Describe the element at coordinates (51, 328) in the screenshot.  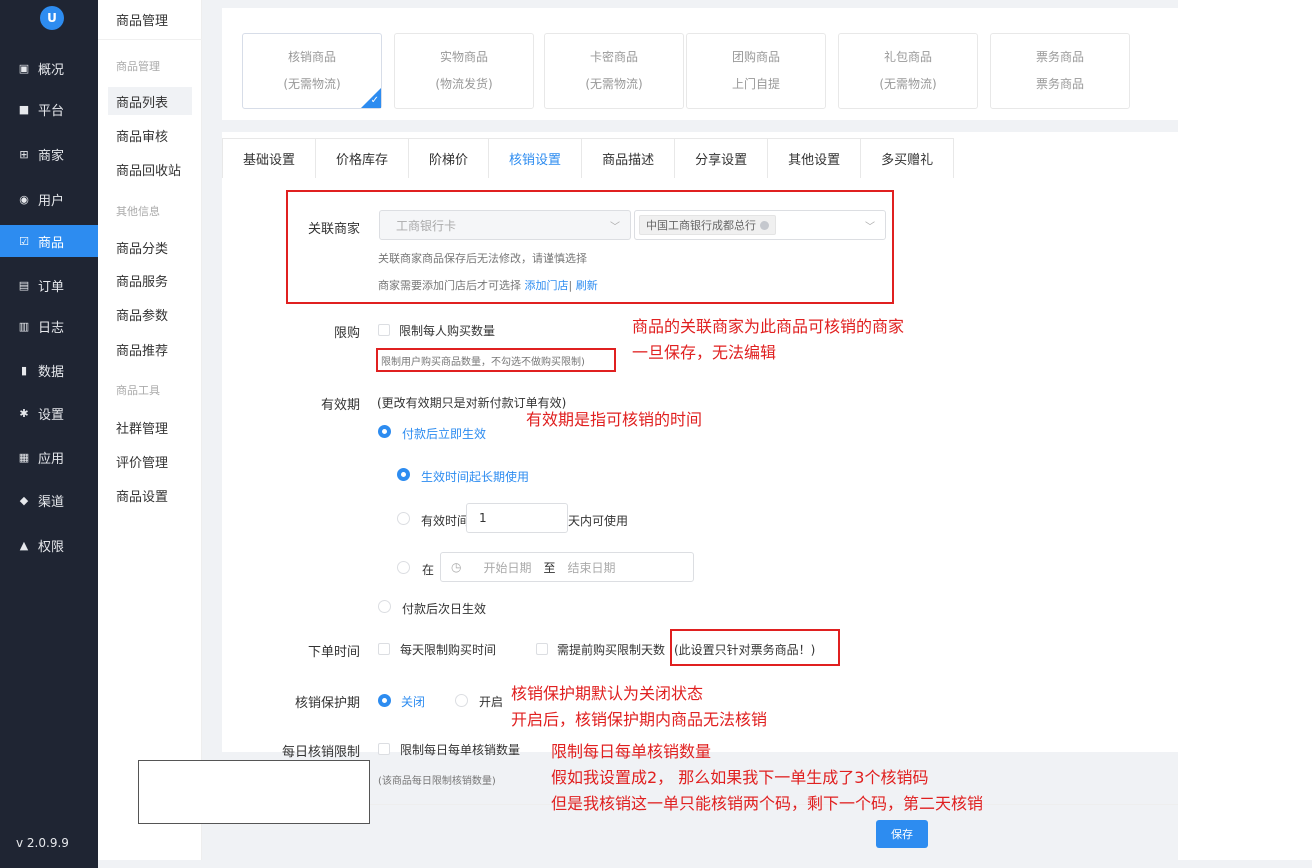
I see `sidebar-item-label: 日志` at that location.